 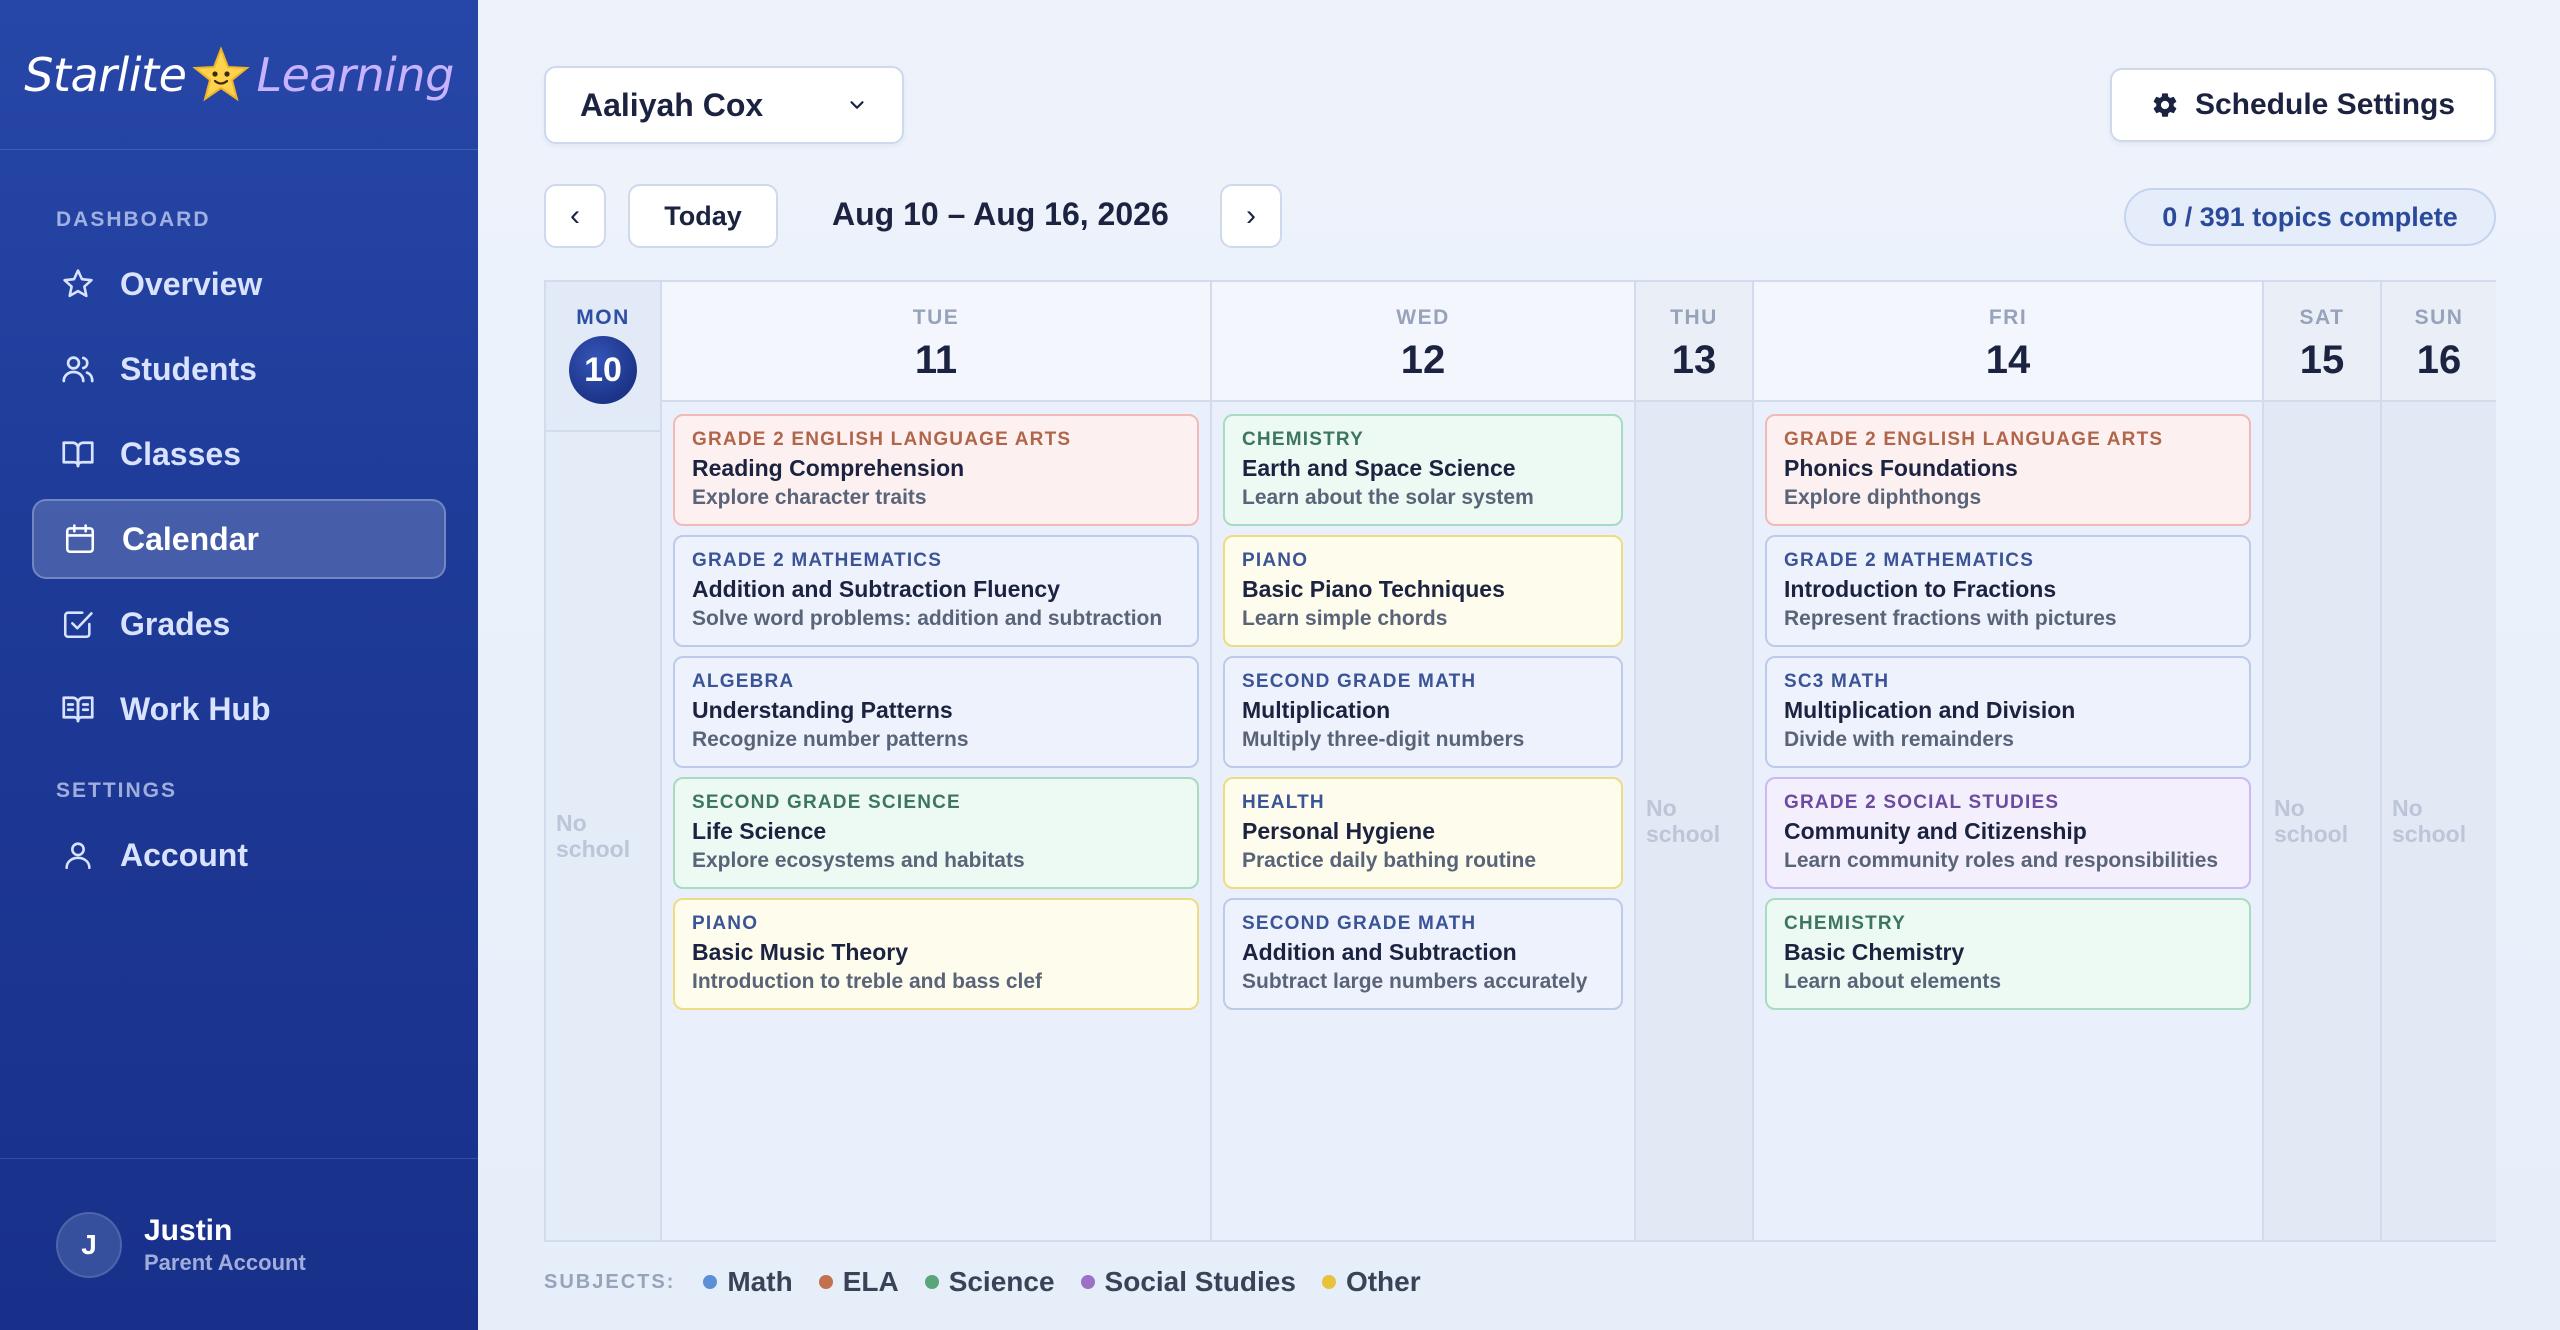 I want to click on day-column-thu: THU 13 No school, so click(x=1695, y=761).